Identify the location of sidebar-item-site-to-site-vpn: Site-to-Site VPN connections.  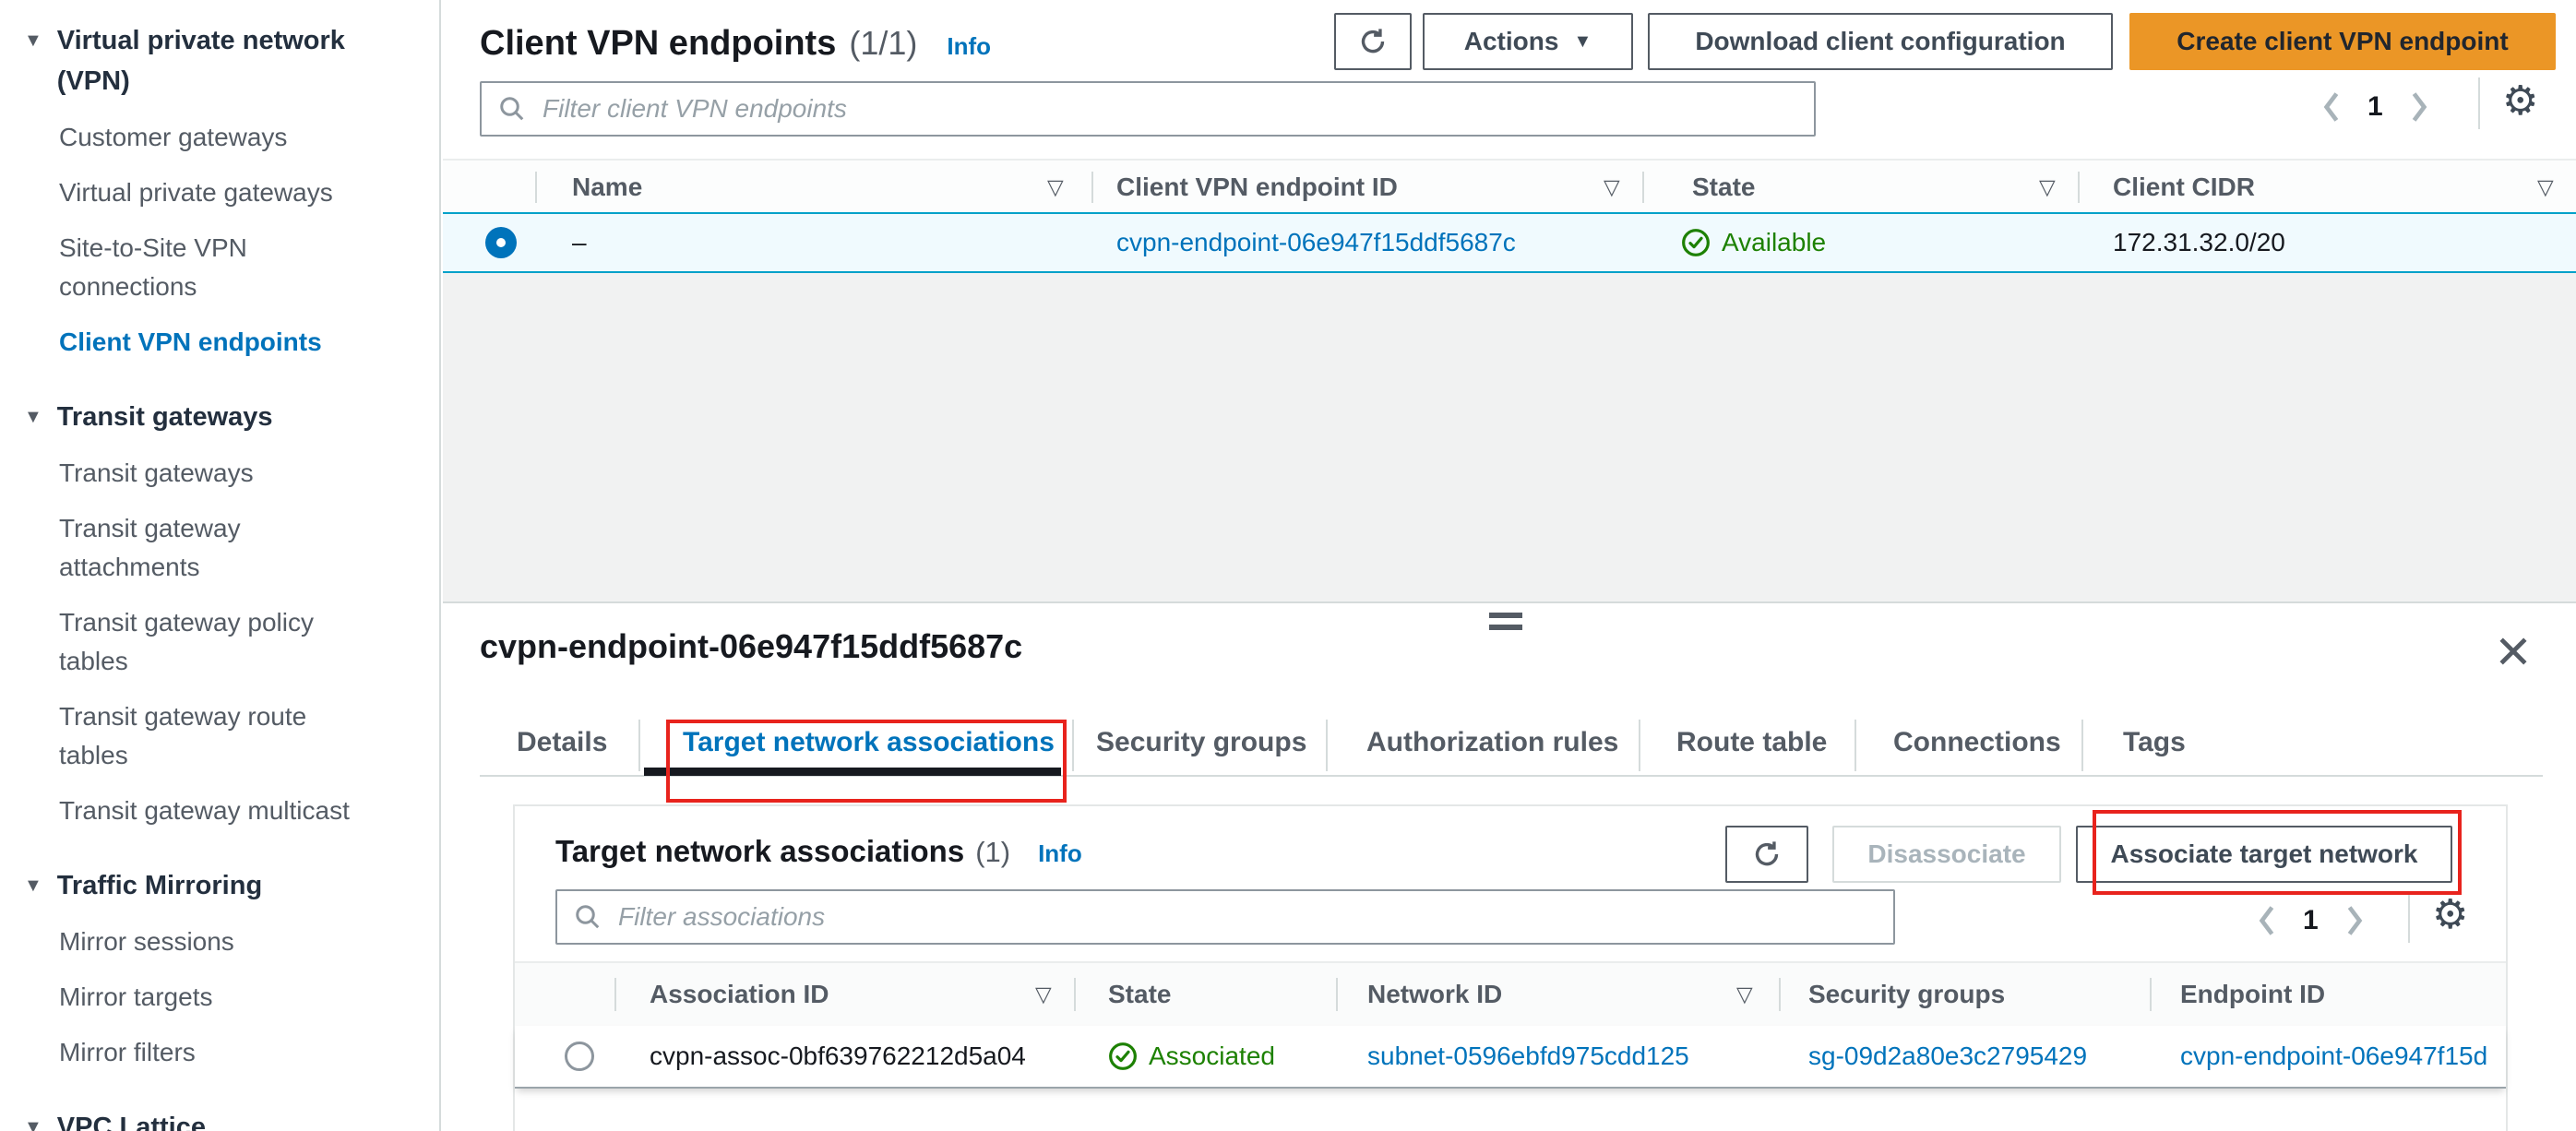
(220, 268).